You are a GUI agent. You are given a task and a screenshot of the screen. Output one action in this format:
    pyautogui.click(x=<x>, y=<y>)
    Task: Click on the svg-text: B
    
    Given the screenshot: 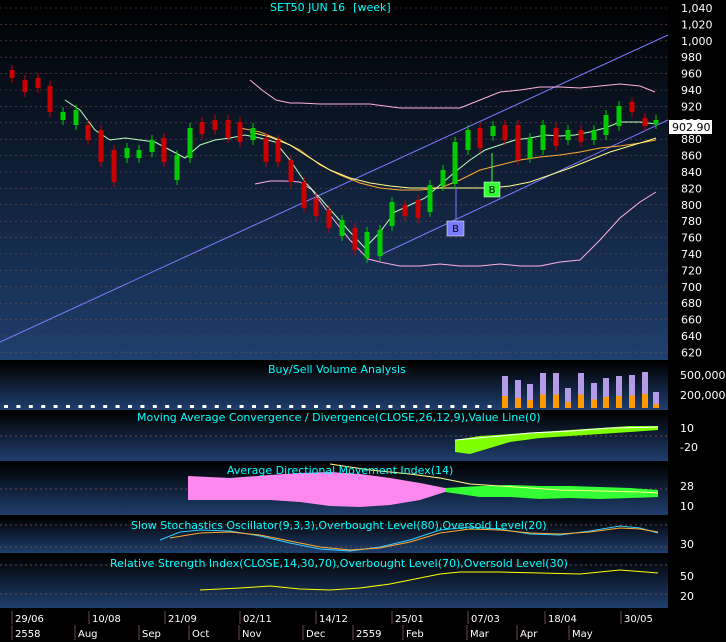 What is the action you would take?
    pyautogui.click(x=455, y=229)
    